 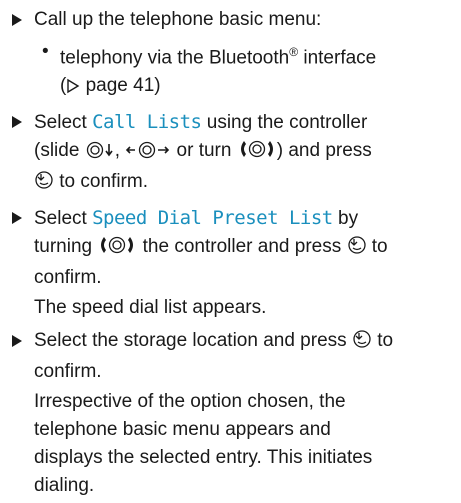 What do you see at coordinates (242, 247) in the screenshot?
I see `step-3-text-d: the controller and press` at bounding box center [242, 247].